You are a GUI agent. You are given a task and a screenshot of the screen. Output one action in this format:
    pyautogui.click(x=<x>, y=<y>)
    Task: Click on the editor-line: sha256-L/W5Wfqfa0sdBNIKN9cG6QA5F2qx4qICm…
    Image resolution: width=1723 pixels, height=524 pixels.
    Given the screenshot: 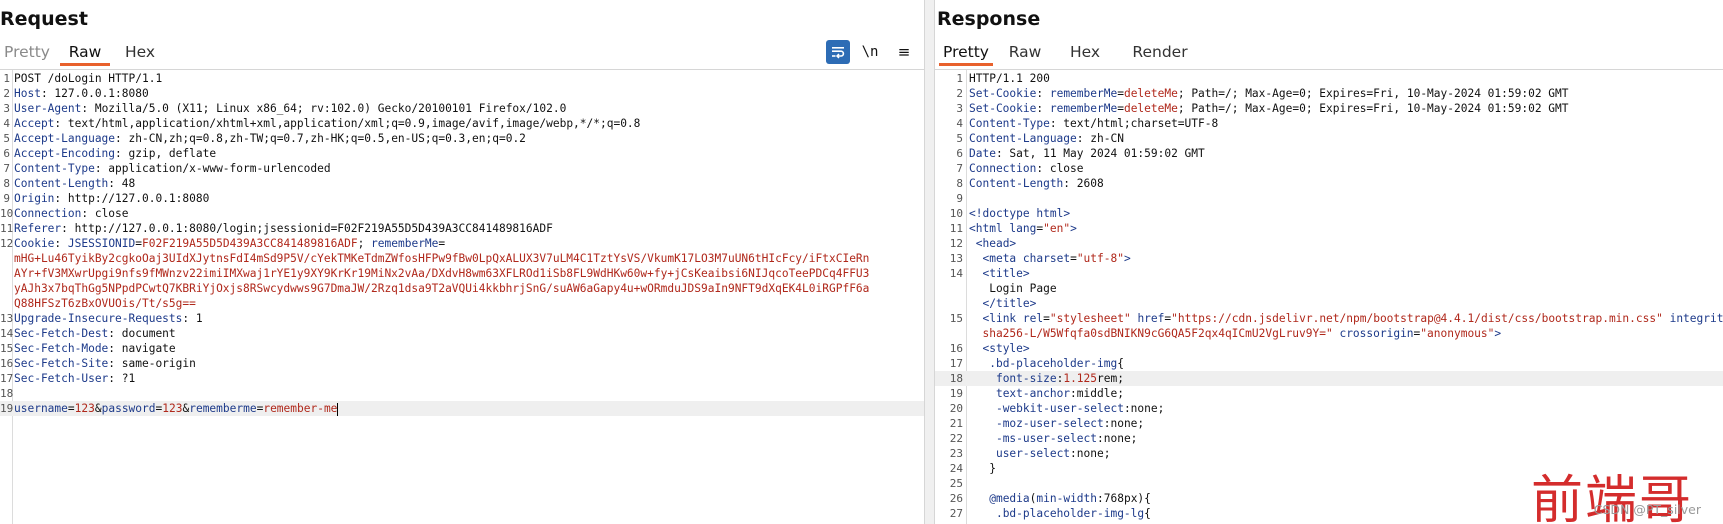 What is the action you would take?
    pyautogui.click(x=1329, y=333)
    